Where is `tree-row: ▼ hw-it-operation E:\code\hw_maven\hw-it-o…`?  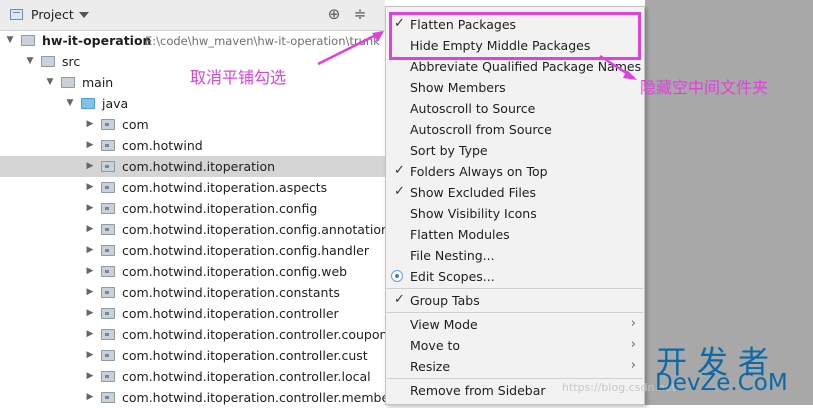
tree-row: ▼ hw-it-operation E:\code\hw_maven\hw-it-o… is located at coordinates (192, 40).